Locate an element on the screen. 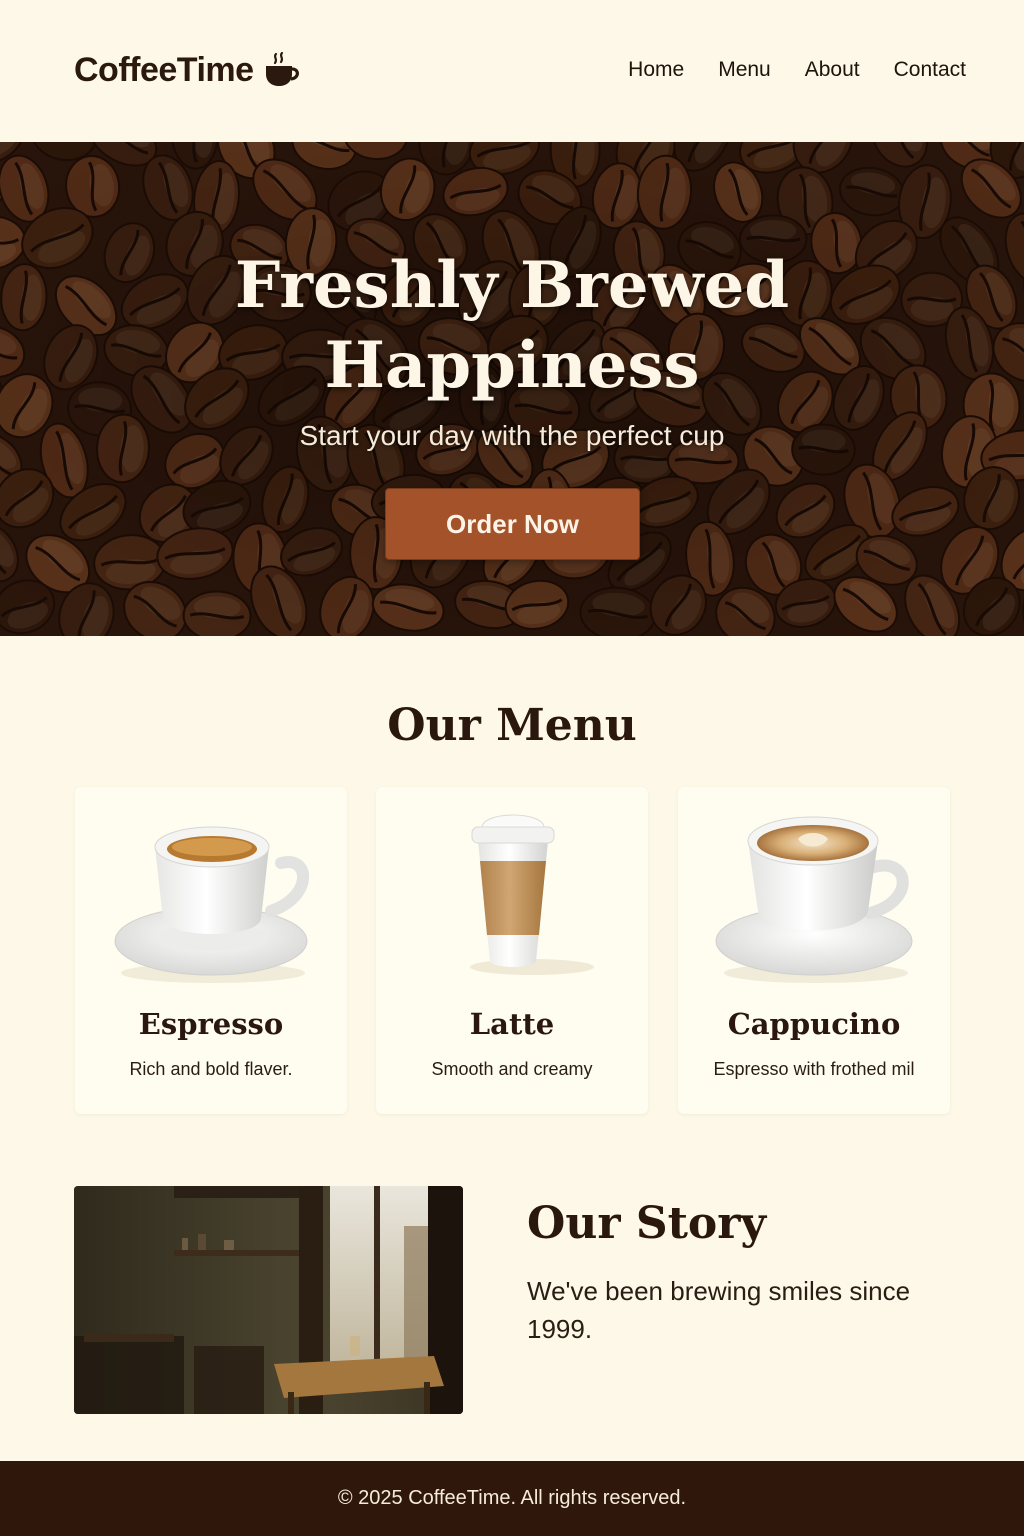 The height and width of the screenshot is (1536, 1024). menu-card-cappucino: Cappucino Espresso with frothed mil is located at coordinates (814, 950).